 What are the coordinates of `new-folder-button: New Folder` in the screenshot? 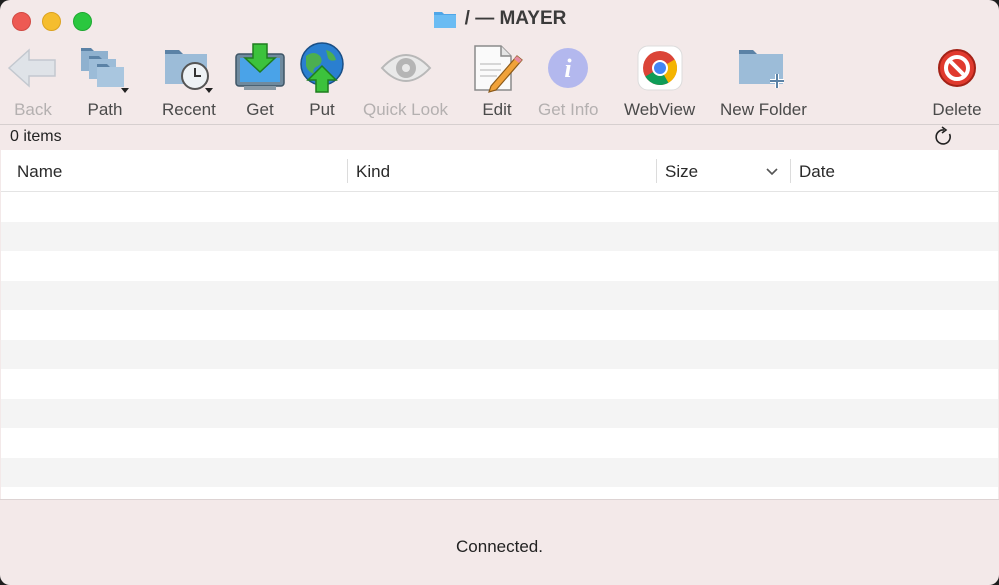 It's located at (763, 81).